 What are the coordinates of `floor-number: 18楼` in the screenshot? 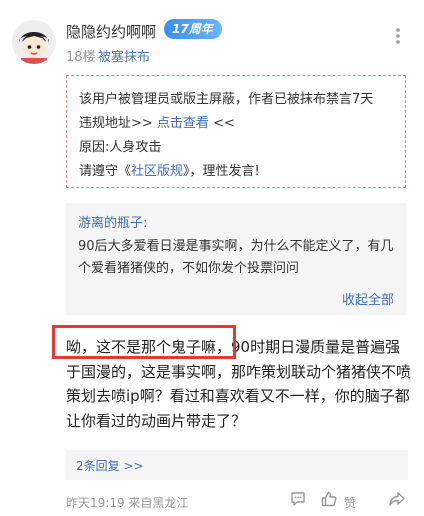 It's located at (81, 57).